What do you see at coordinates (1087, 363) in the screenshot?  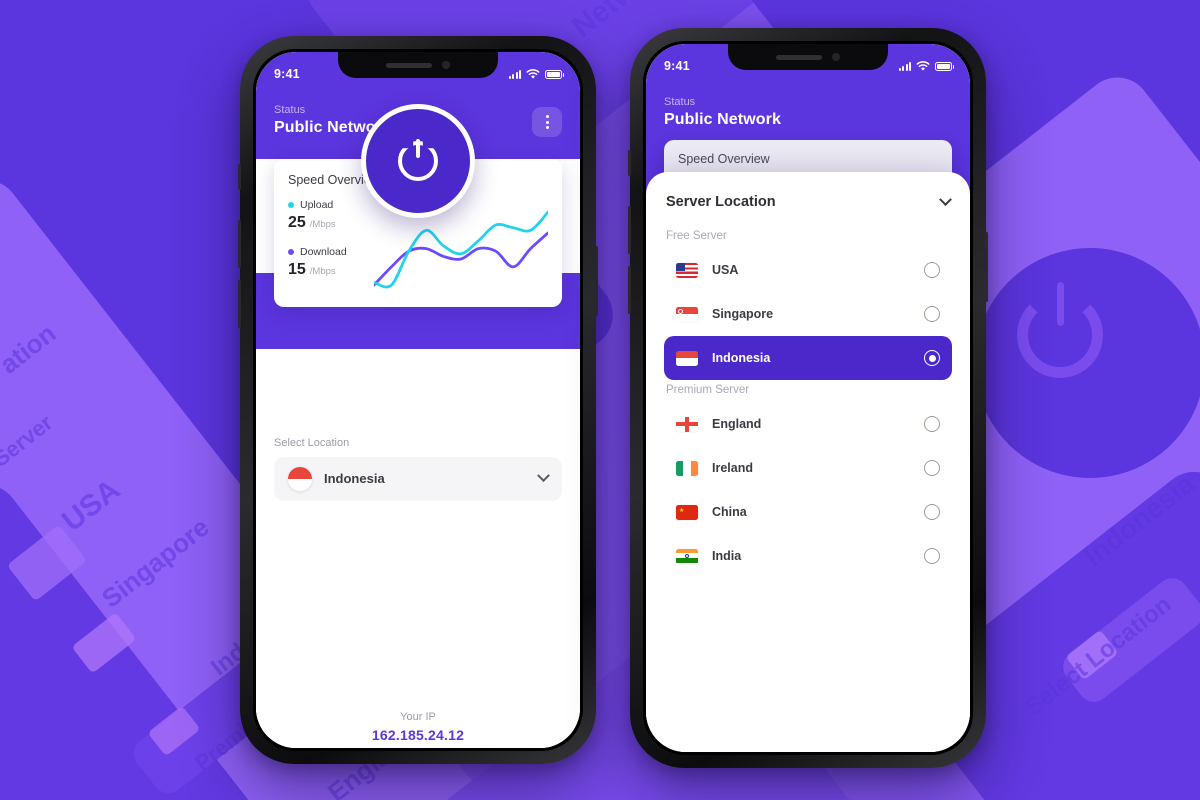 I see `background-power-icon` at bounding box center [1087, 363].